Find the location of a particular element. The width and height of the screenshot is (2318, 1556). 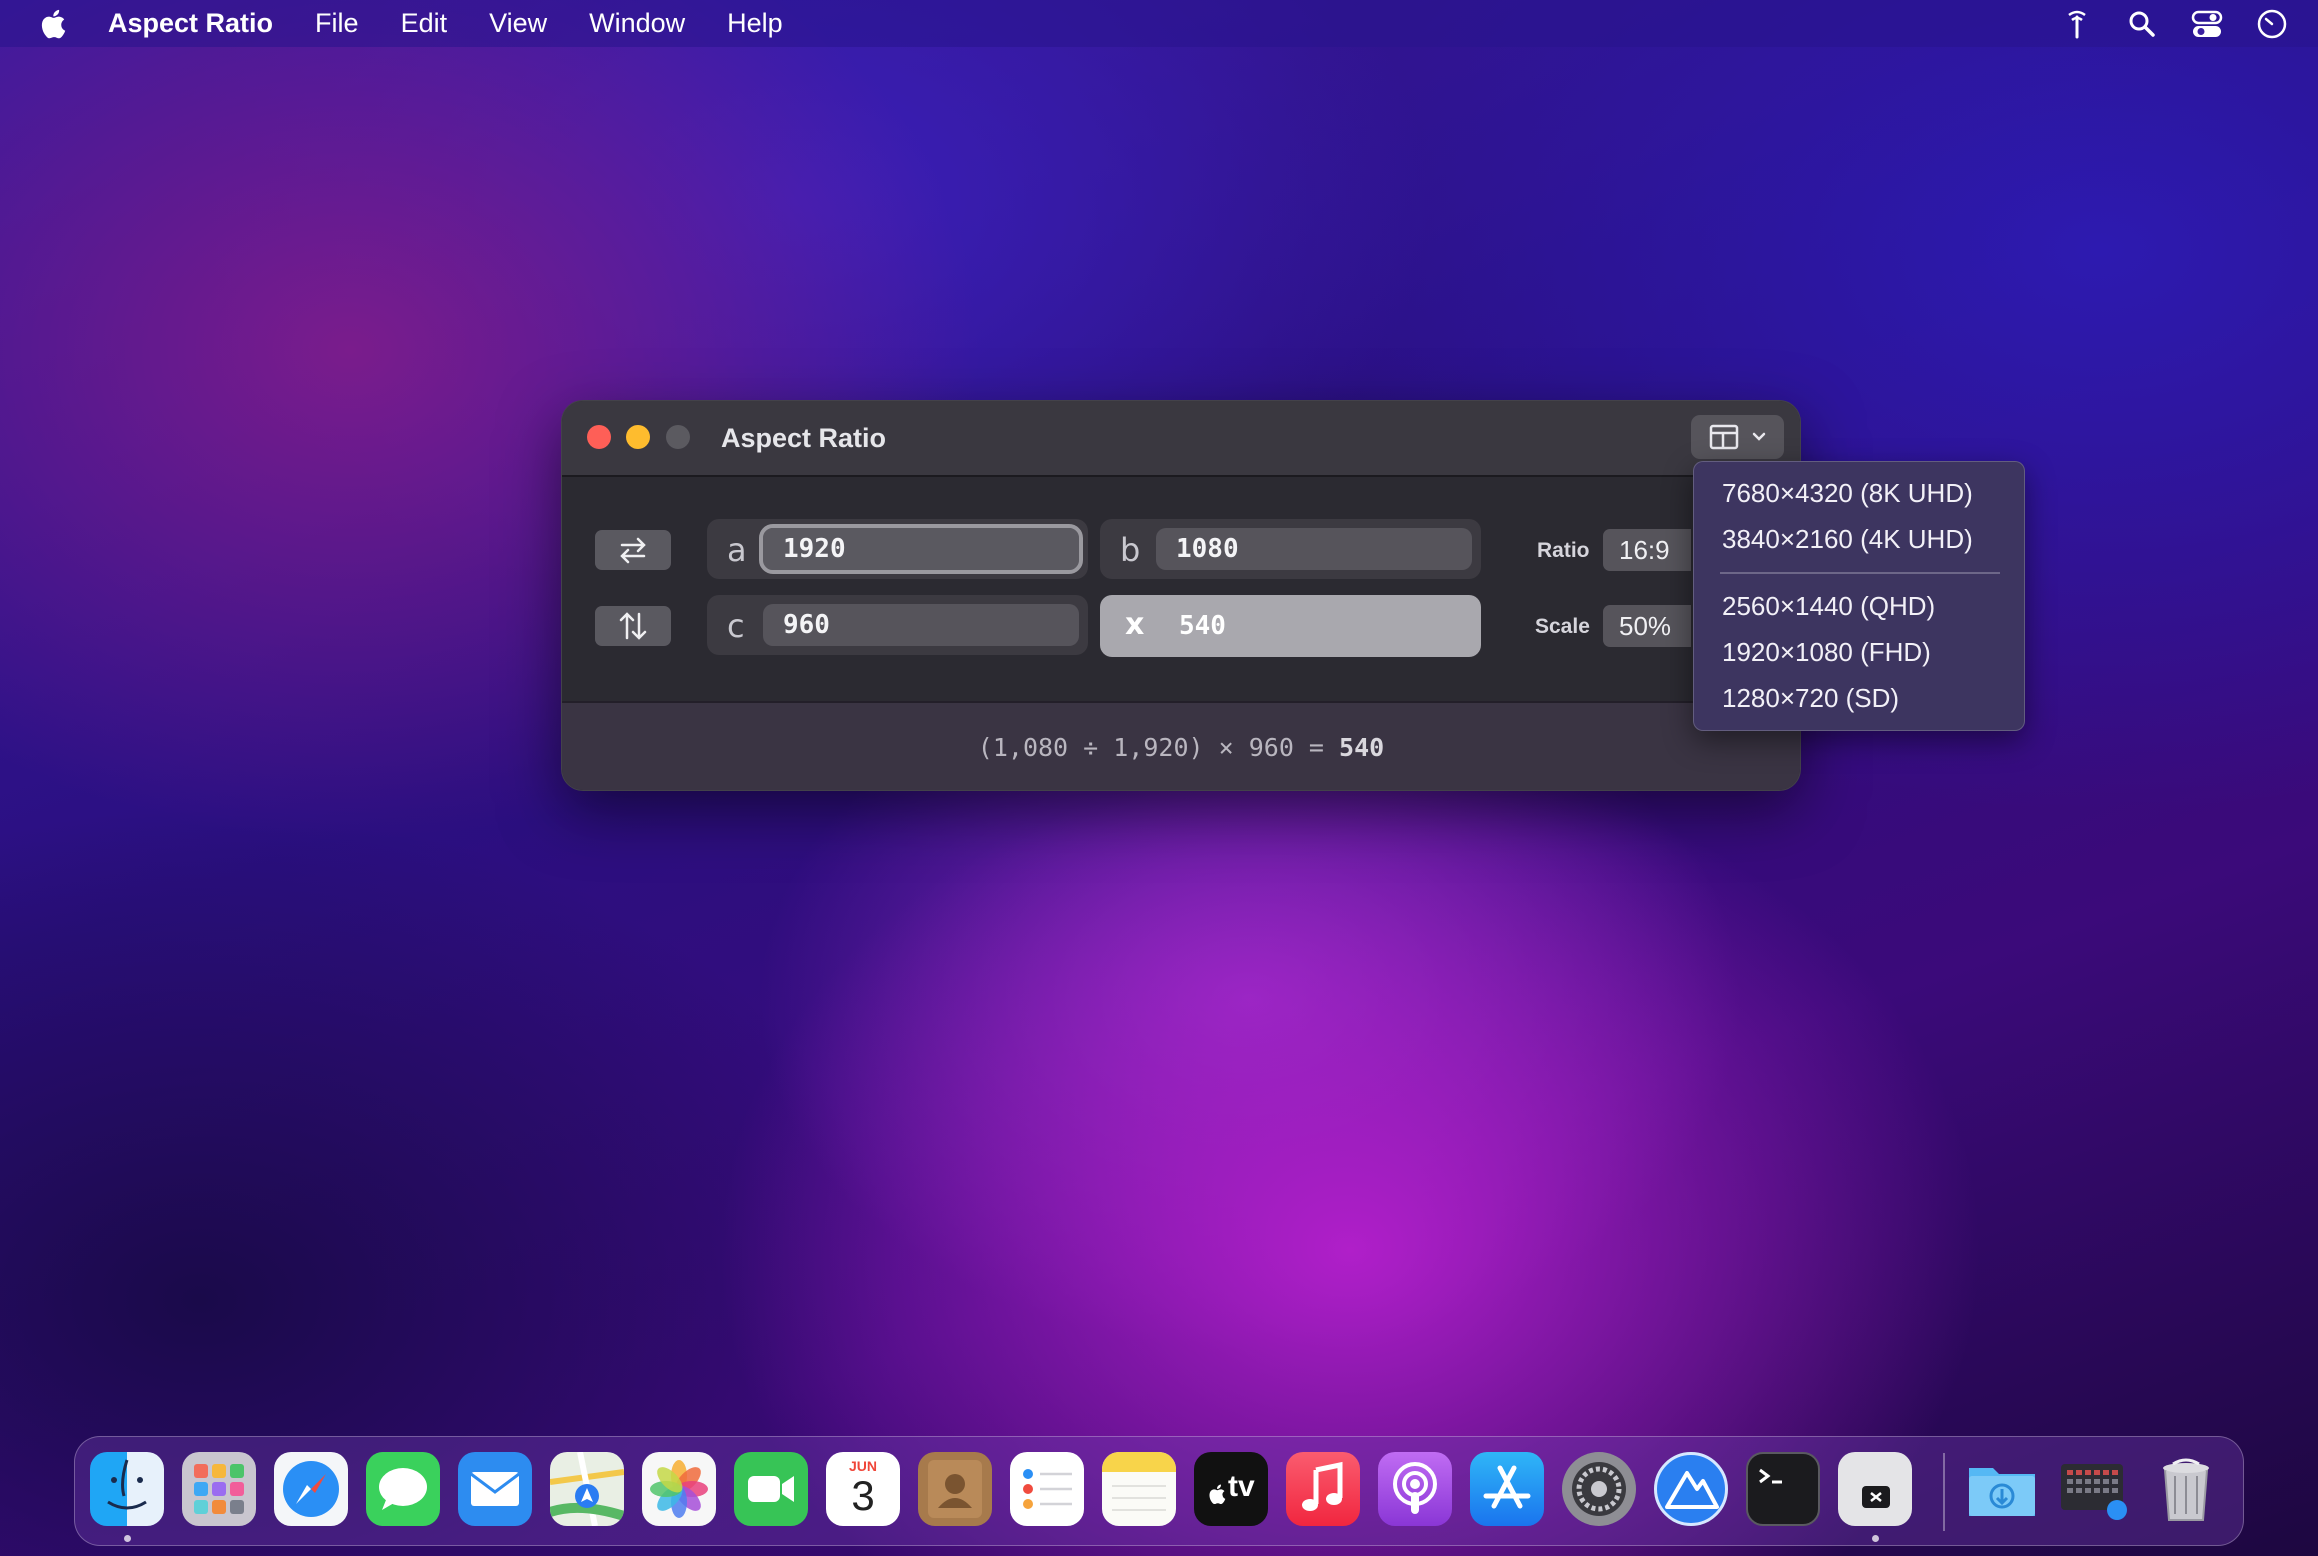

finder-icon is located at coordinates (127, 1489).